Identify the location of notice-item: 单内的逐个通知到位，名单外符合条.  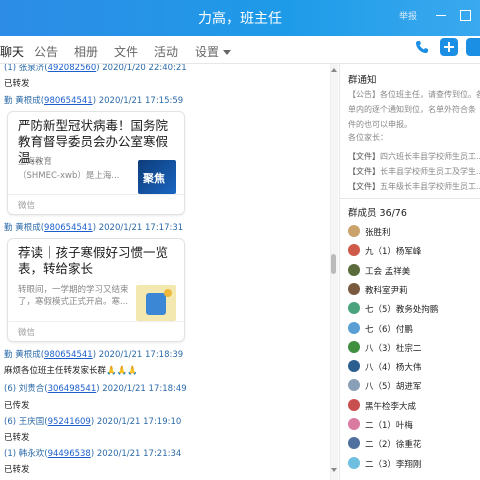
(412, 109).